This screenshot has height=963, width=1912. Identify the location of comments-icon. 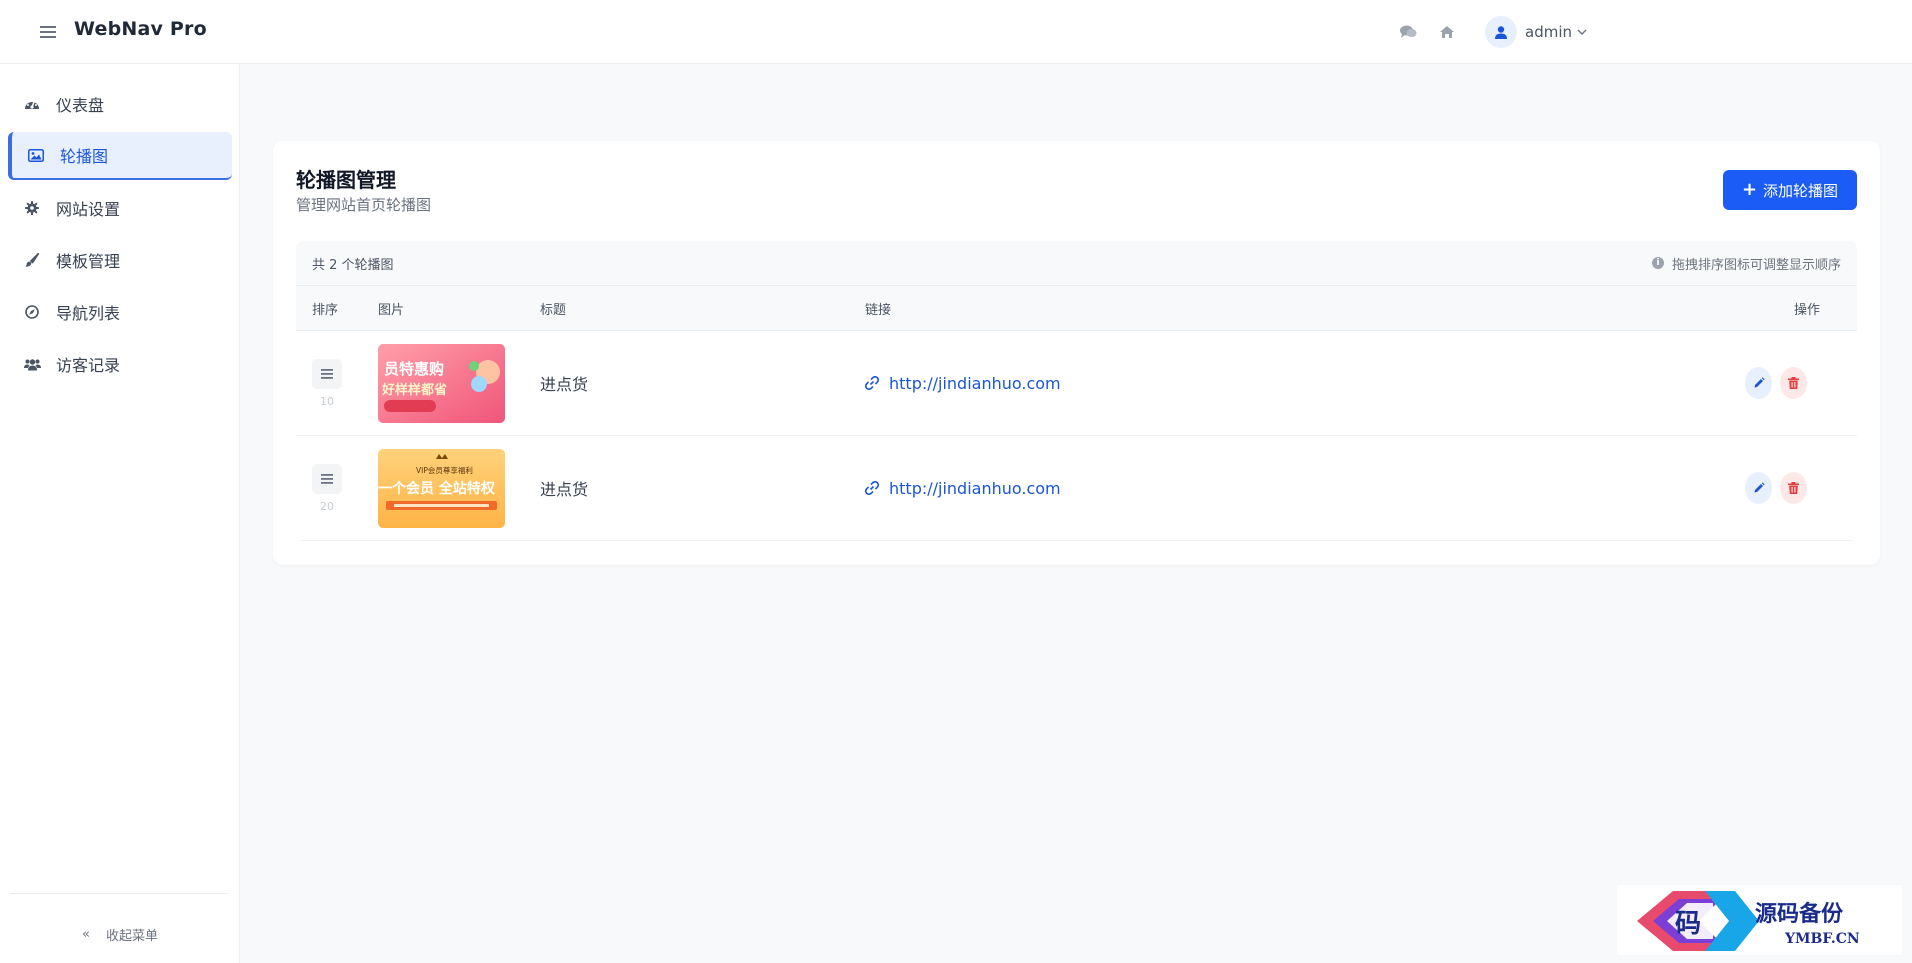
(1408, 32).